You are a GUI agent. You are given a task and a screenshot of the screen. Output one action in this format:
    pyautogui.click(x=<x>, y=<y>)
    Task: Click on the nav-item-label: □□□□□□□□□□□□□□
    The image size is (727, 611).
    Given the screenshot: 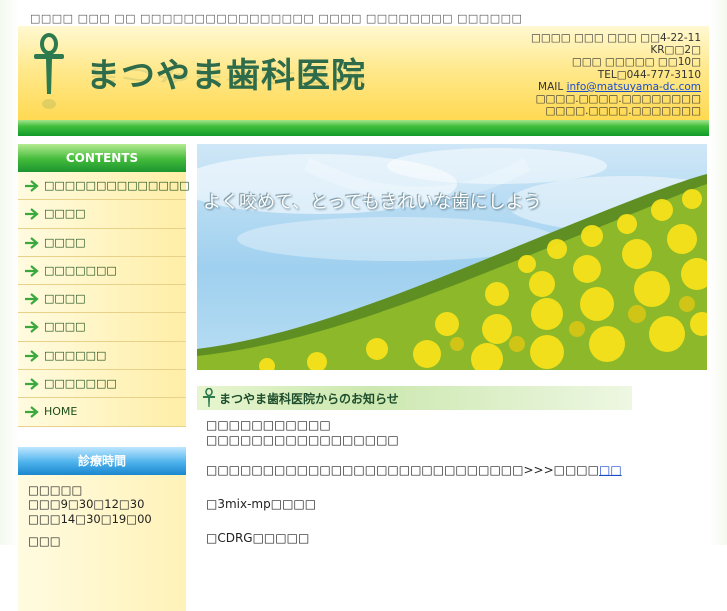 What is the action you would take?
    pyautogui.click(x=117, y=185)
    